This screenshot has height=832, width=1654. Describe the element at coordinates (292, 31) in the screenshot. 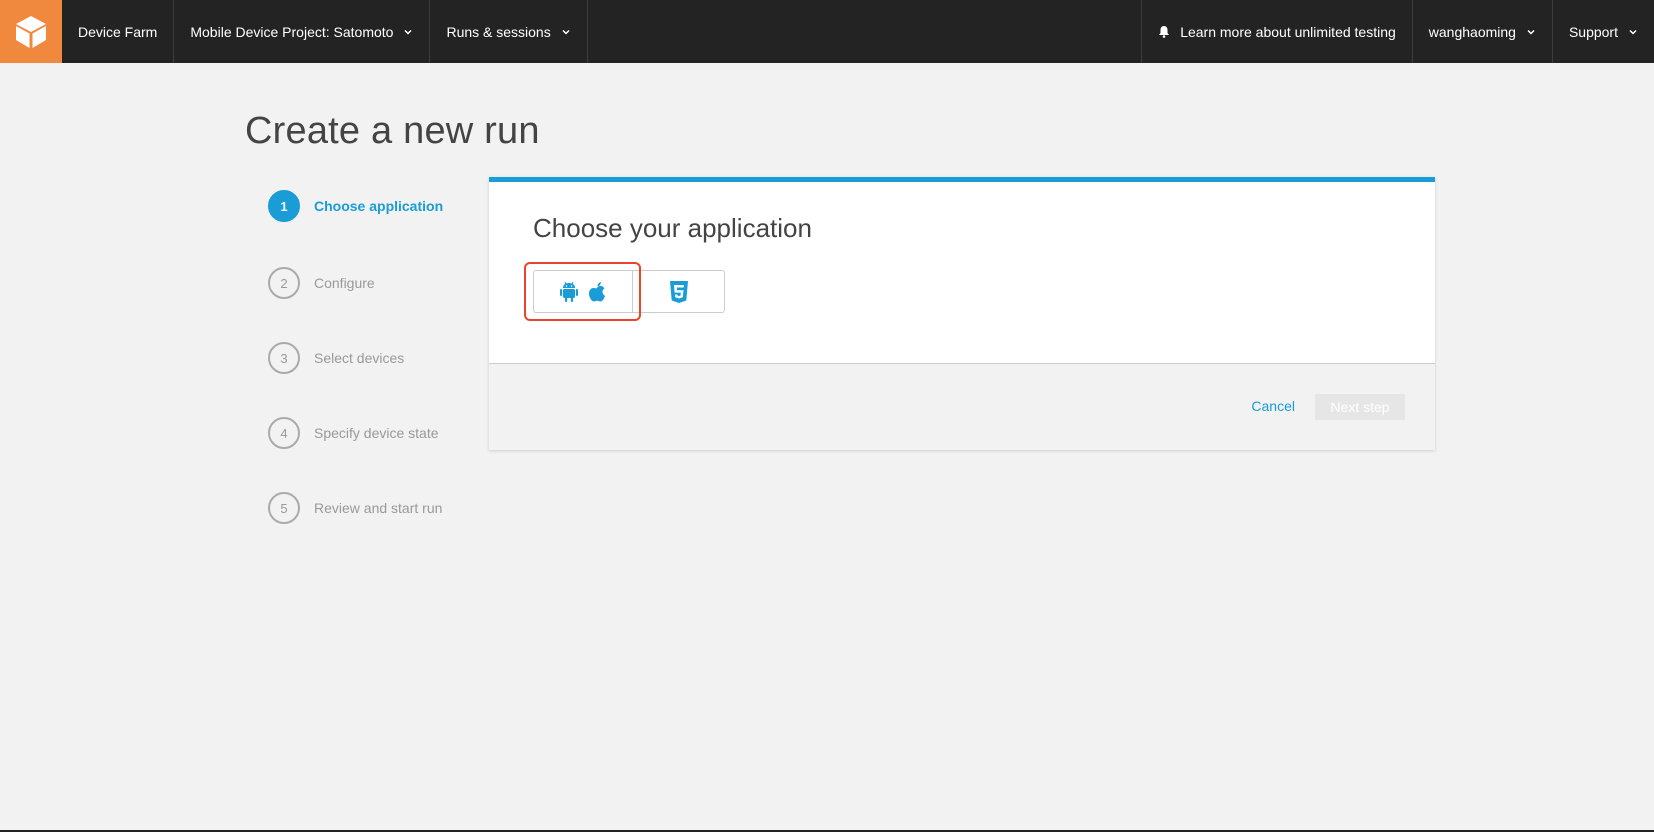

I see `nav-project-label: Mobile Device Project: Satomoto` at that location.